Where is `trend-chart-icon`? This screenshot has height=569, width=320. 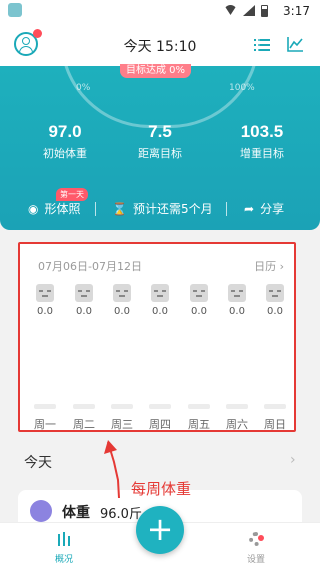
trend-chart-icon is located at coordinates (295, 44).